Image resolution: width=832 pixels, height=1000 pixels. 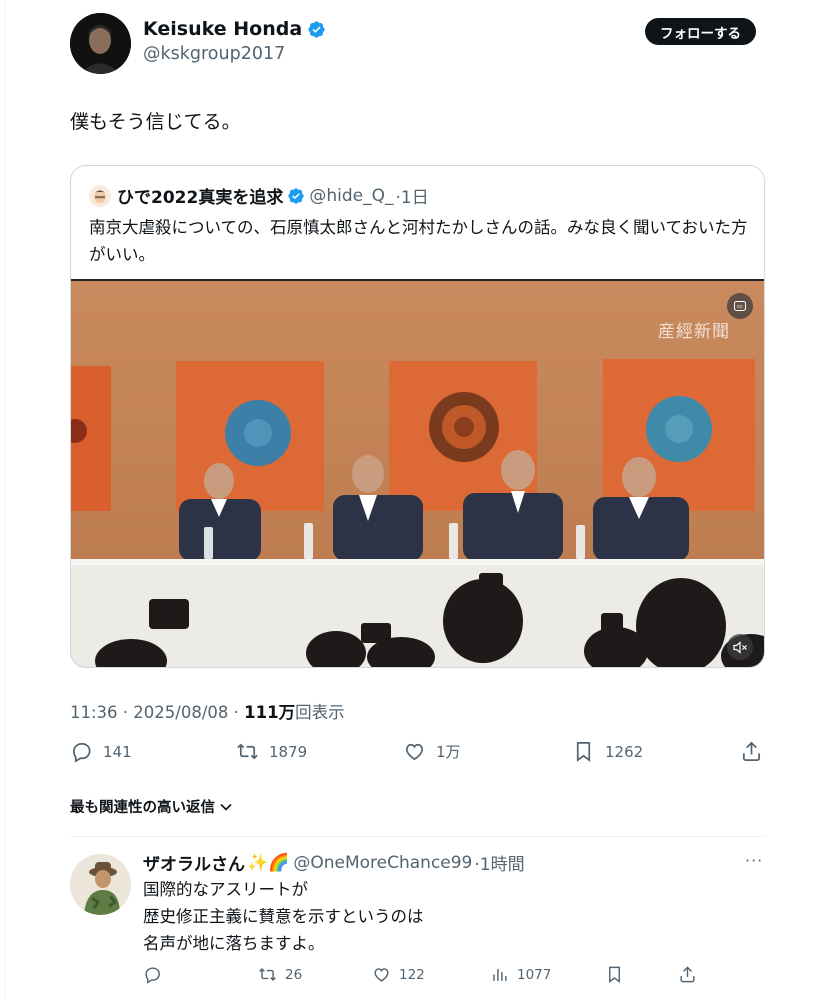 I want to click on quoted-verified-badge-icon, so click(x=296, y=195).